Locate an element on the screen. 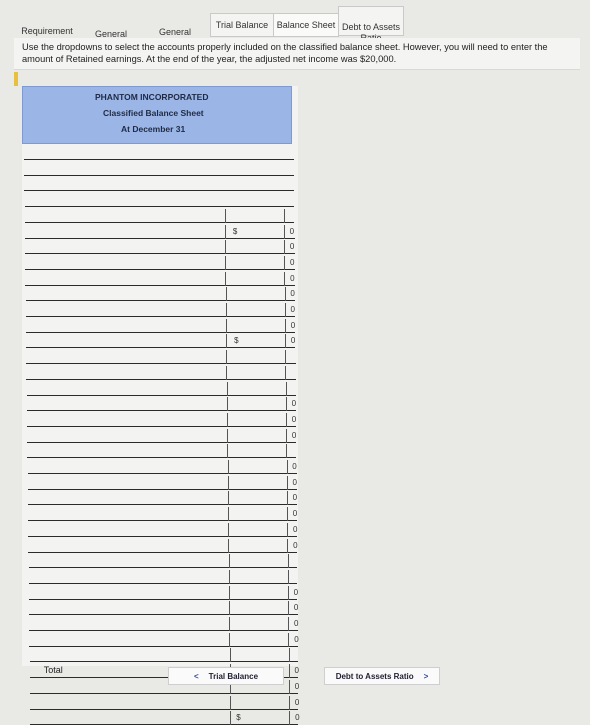  tab-label: Trial Balance is located at coordinates (242, 25).